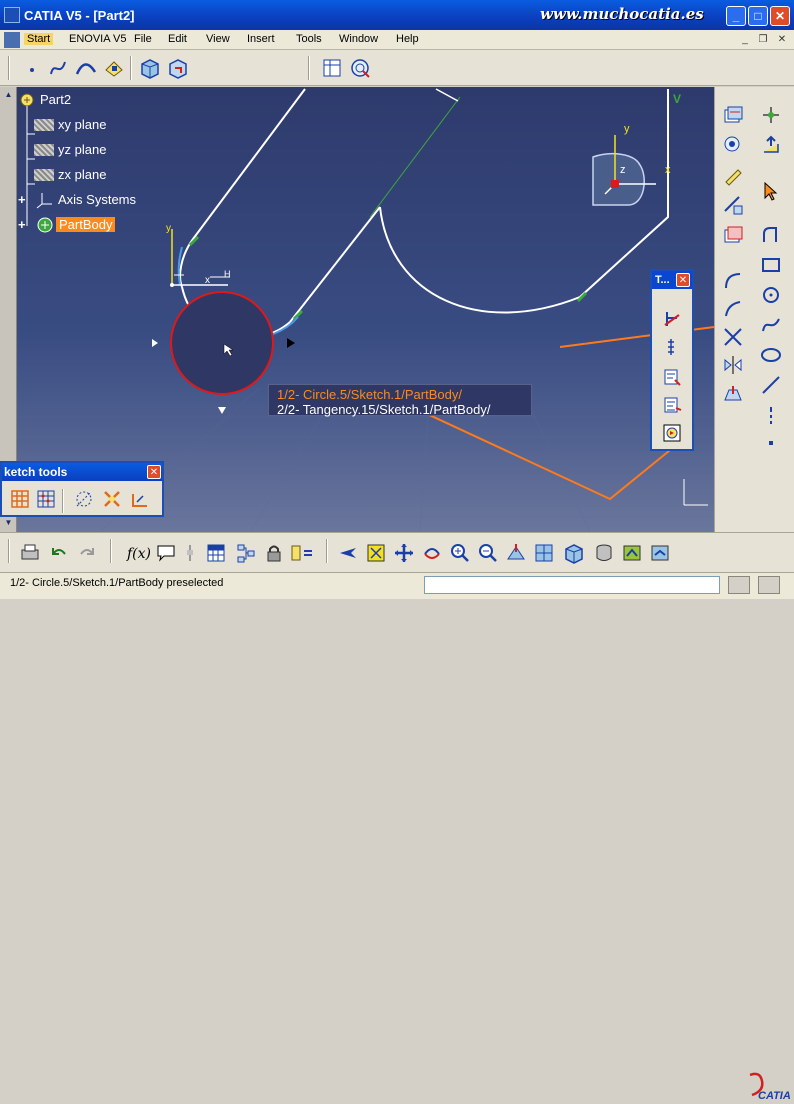 This screenshot has height=1104, width=794. What do you see at coordinates (404, 553) in the screenshot?
I see `pan-button` at bounding box center [404, 553].